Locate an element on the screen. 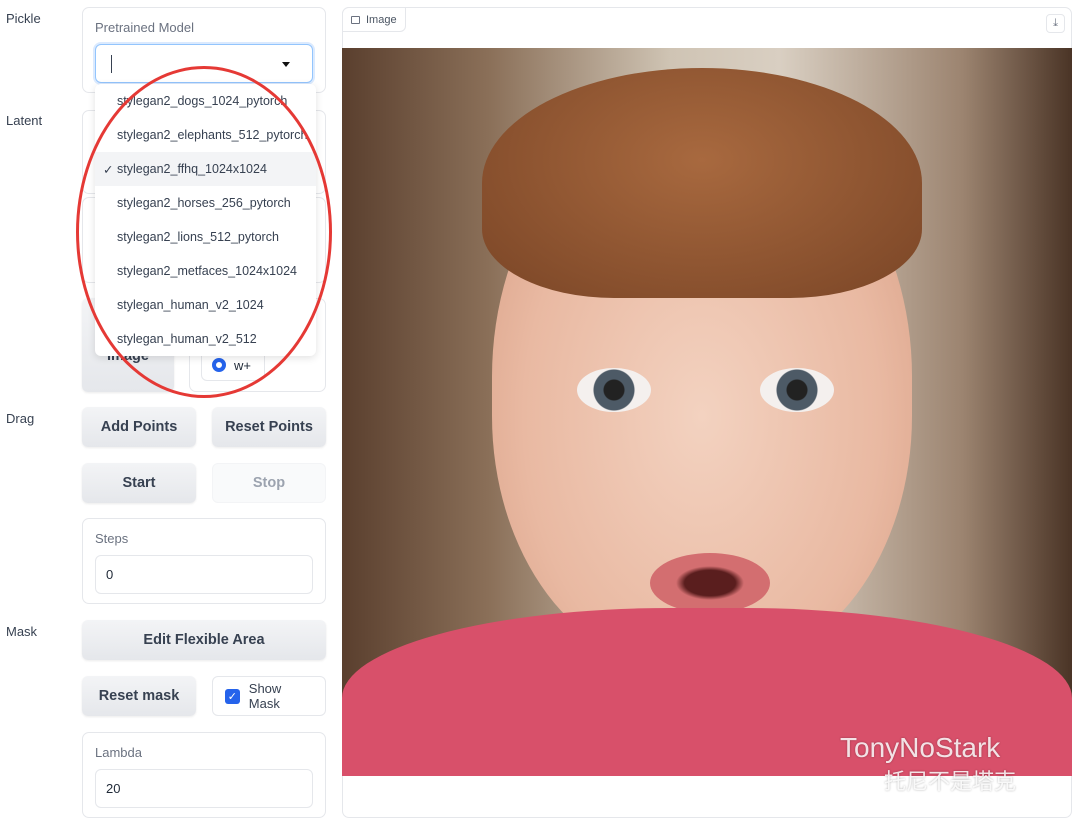 The width and height of the screenshot is (1080, 825). model-option: stylegan_human_v2_512 is located at coordinates (205, 339).